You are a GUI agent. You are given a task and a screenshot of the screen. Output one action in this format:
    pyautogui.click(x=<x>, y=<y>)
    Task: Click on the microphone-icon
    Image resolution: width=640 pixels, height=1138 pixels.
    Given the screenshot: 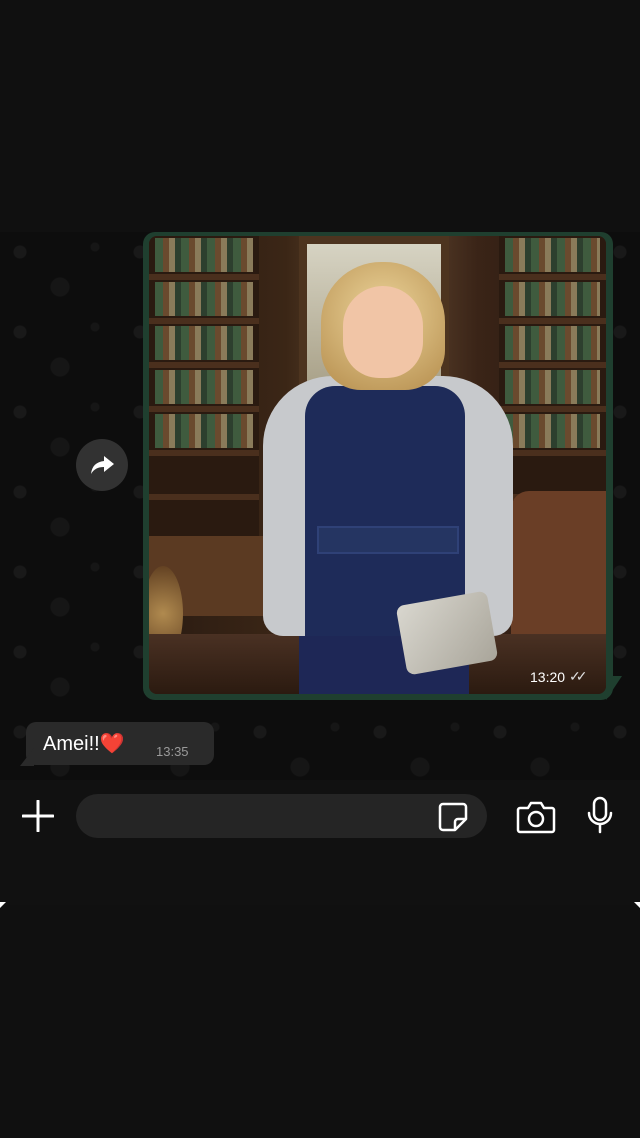 What is the action you would take?
    pyautogui.click(x=600, y=815)
    